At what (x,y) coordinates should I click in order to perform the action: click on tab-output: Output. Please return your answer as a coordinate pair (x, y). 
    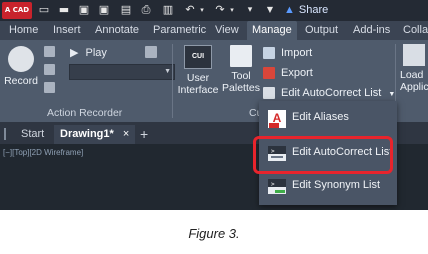
    Looking at the image, I should click on (321, 30).